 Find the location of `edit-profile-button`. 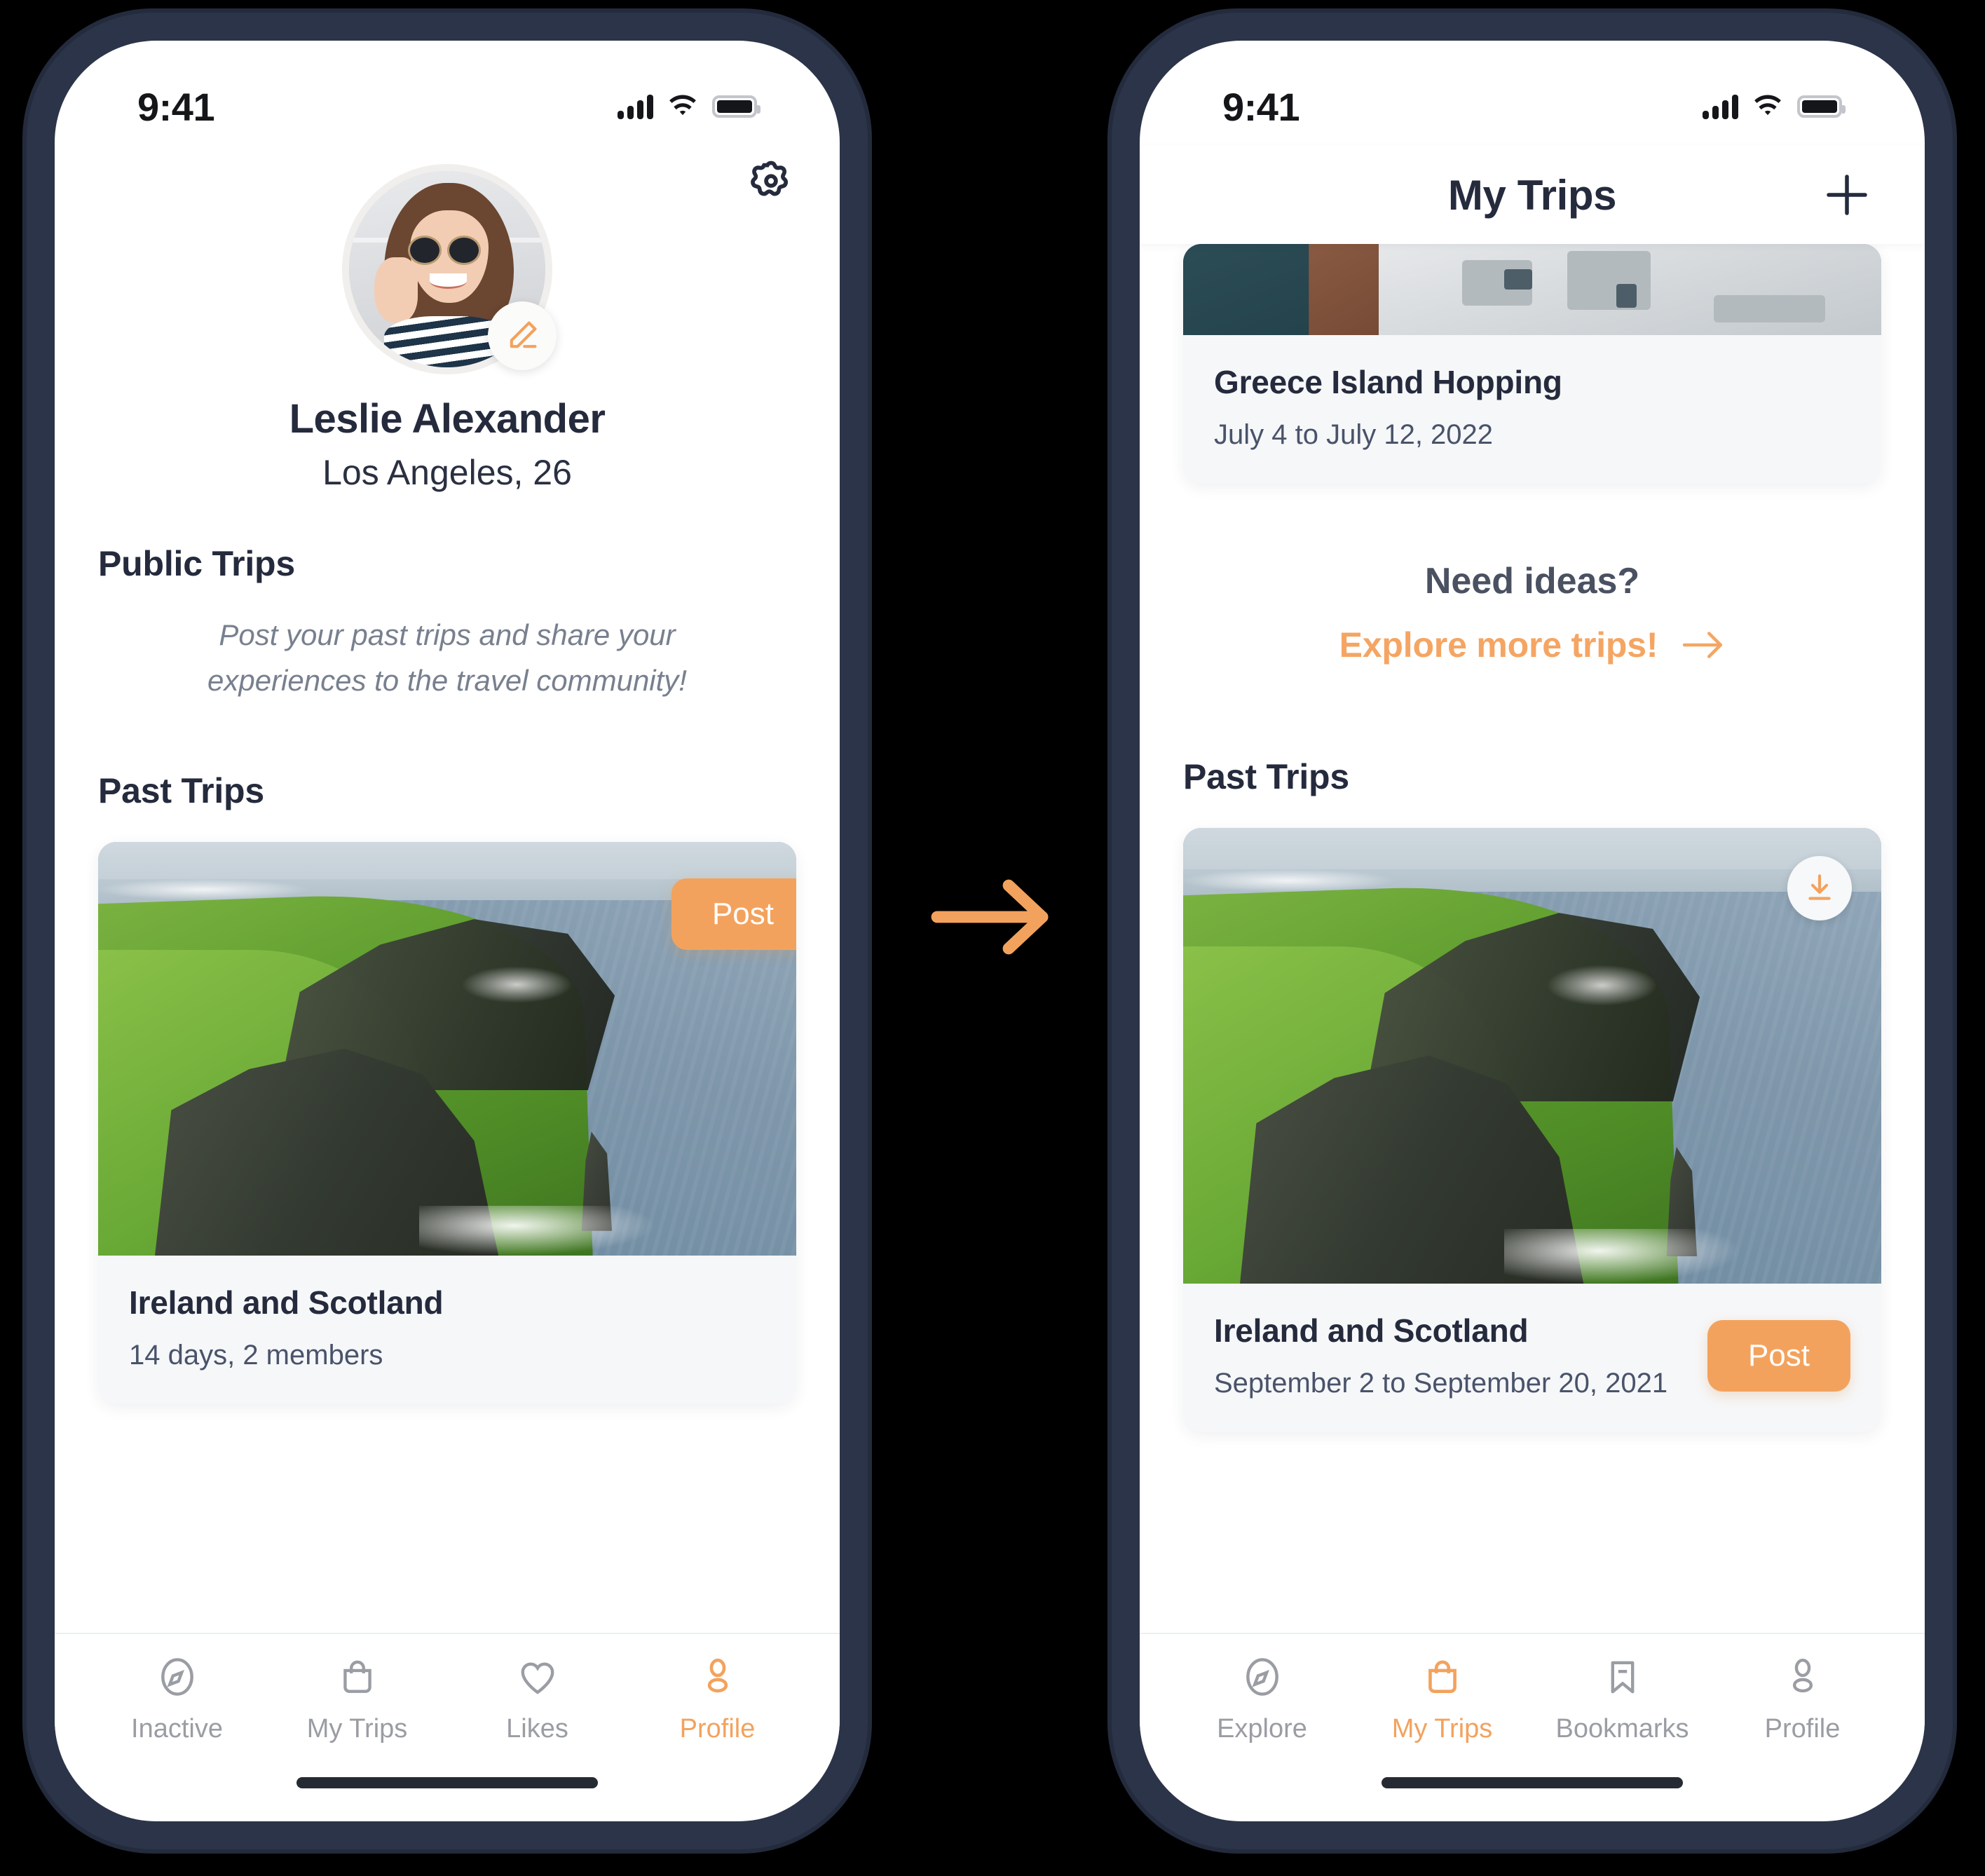

edit-profile-button is located at coordinates (522, 335).